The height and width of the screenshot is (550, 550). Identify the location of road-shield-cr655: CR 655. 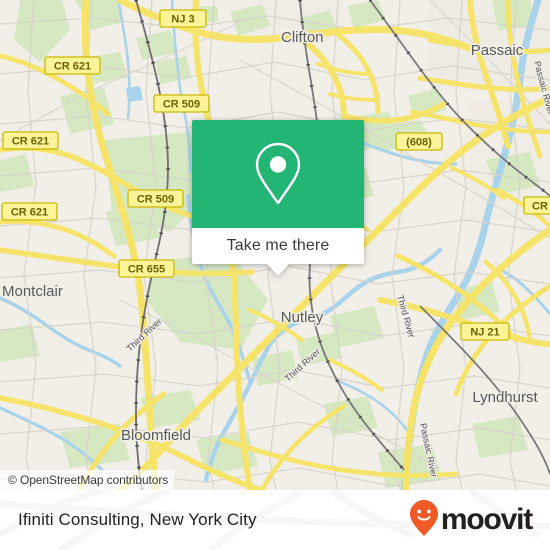
(146, 268).